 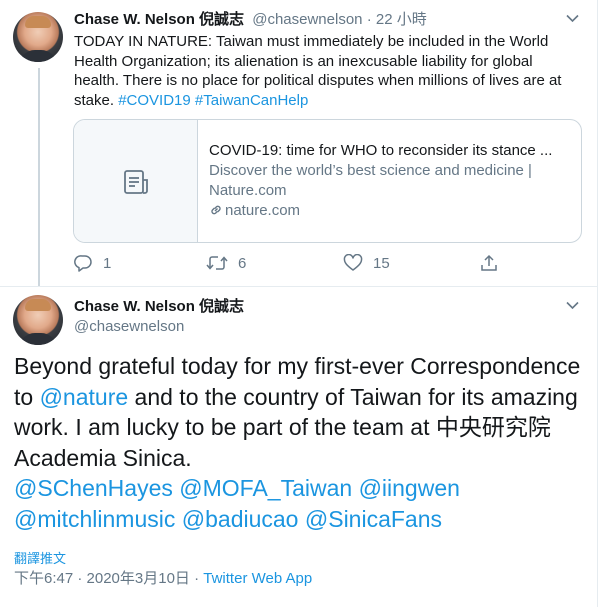 I want to click on reply-icon, so click(x=83, y=263).